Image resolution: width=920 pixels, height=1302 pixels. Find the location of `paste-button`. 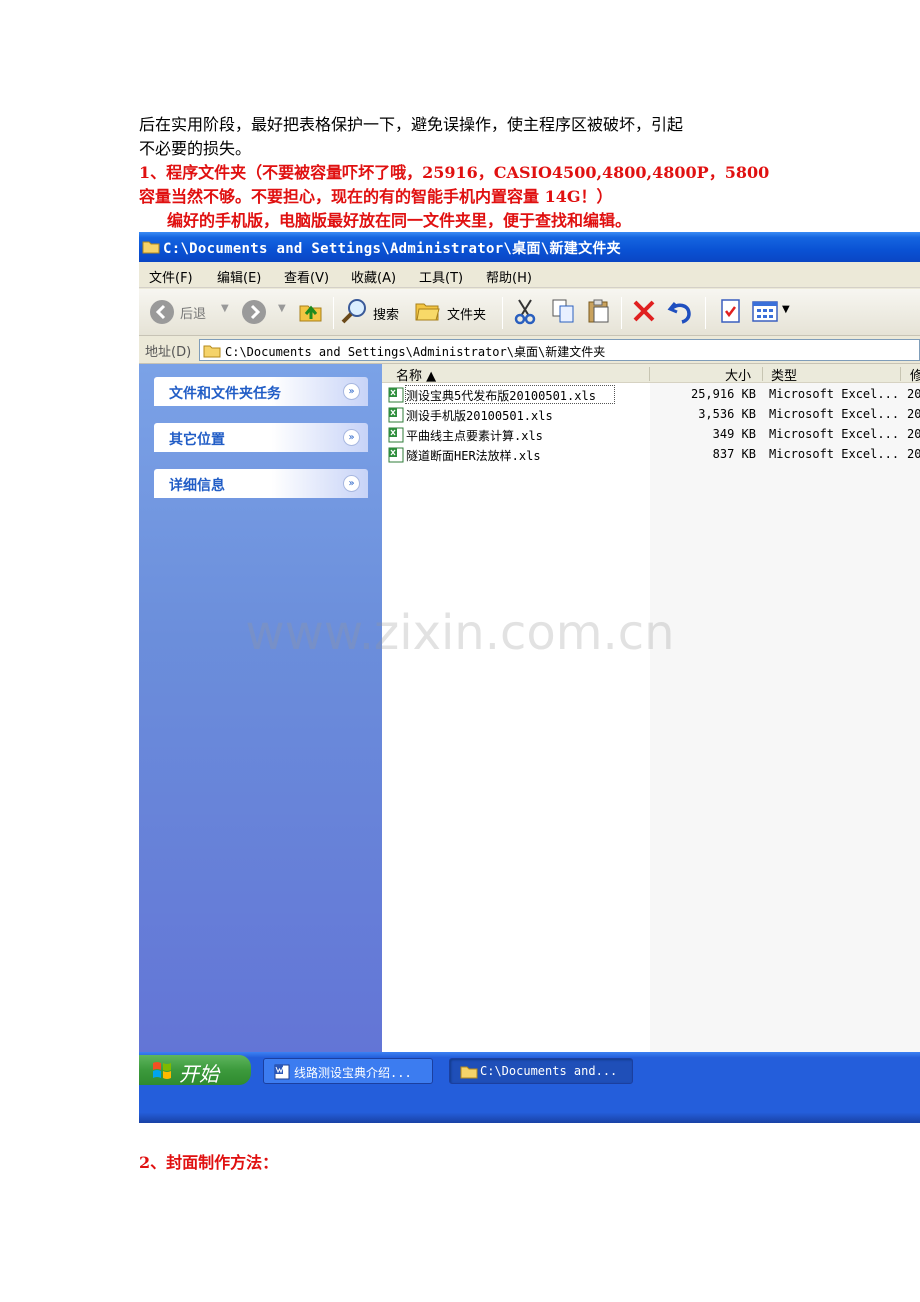

paste-button is located at coordinates (600, 312).